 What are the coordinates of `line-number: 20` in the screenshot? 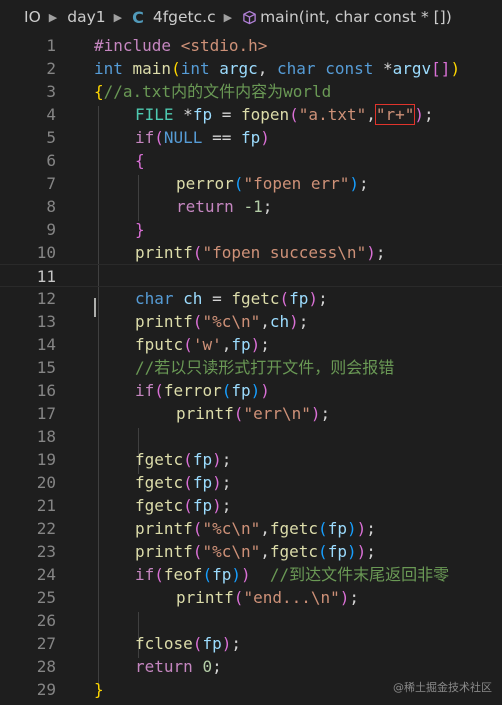 It's located at (28, 482).